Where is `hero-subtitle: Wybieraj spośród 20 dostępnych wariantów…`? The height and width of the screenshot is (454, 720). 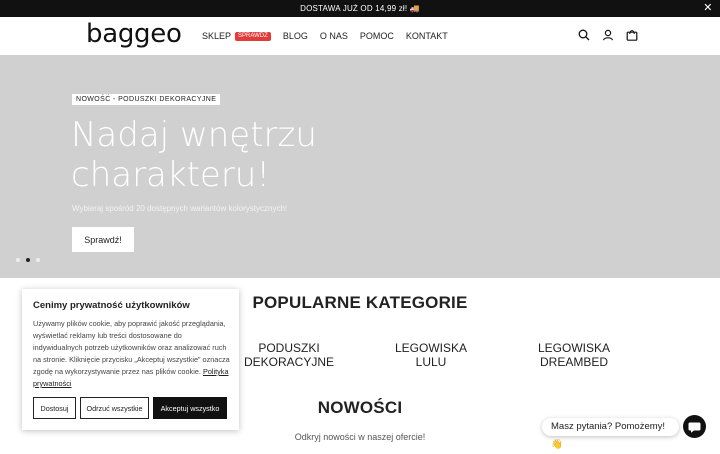
hero-subtitle: Wybieraj spośród 20 dostępnych wariantów… is located at coordinates (180, 208).